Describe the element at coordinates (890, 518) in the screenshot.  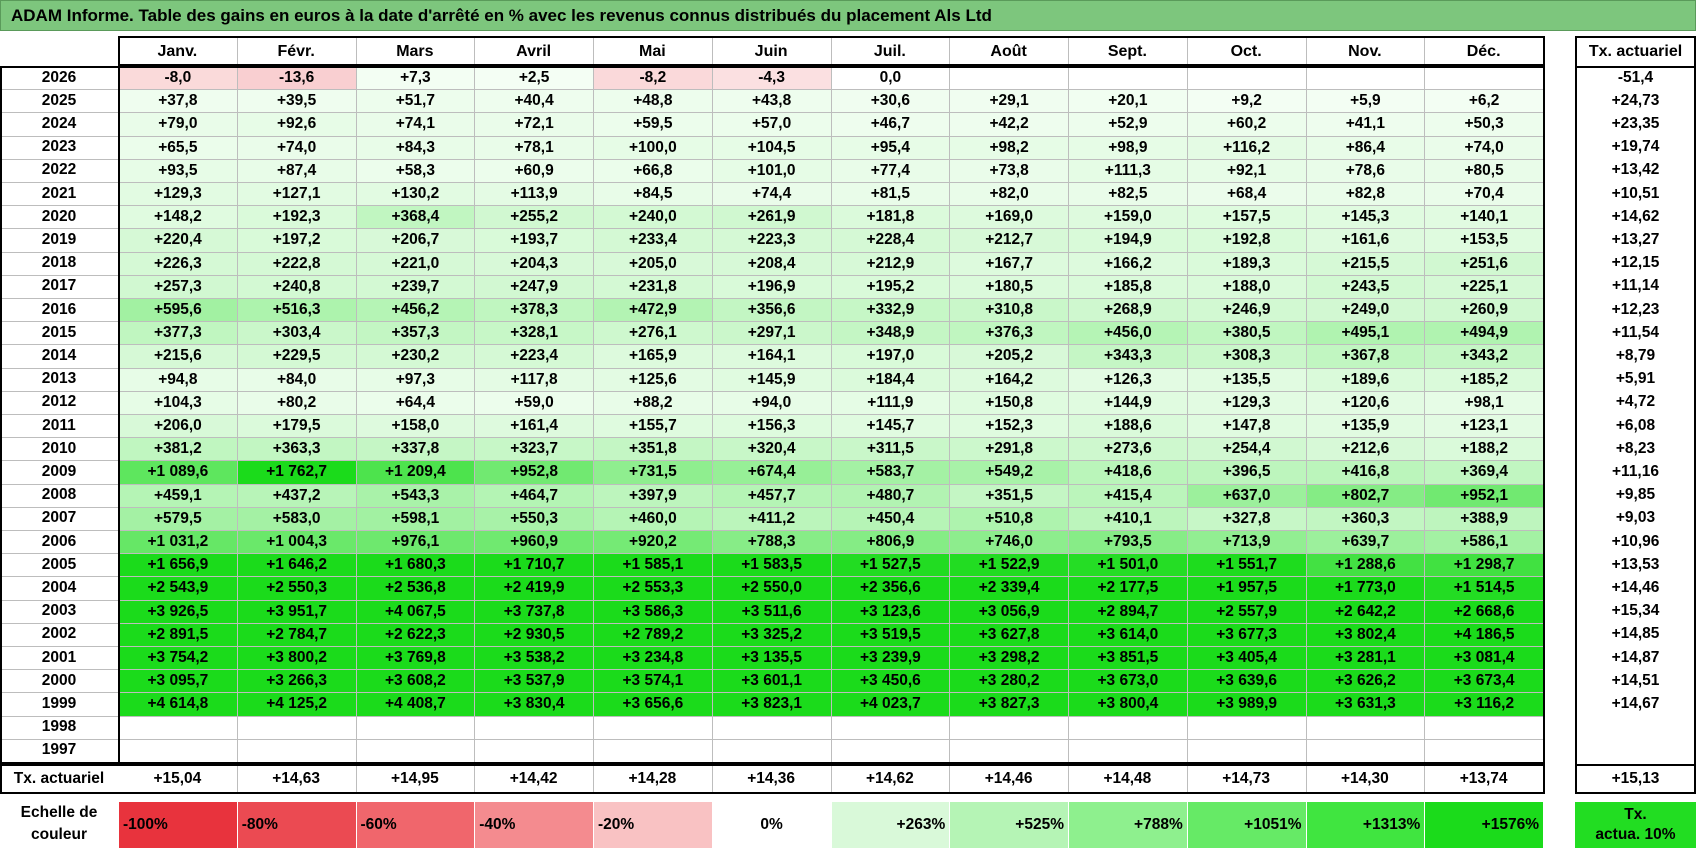
I see `heatmap-cell: +450,4` at that location.